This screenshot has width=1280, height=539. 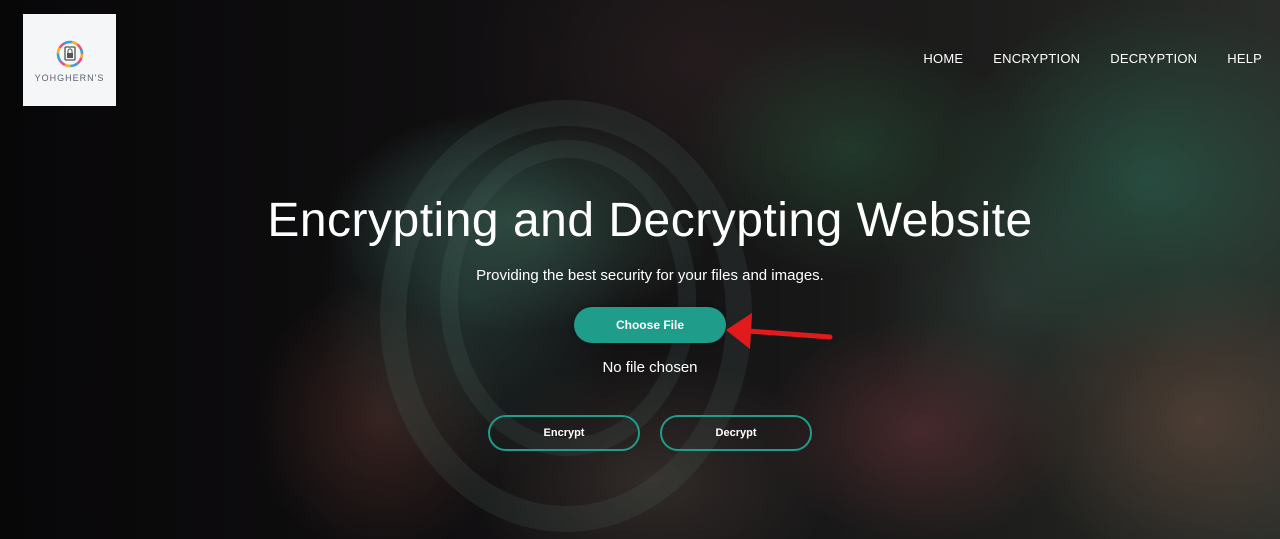 What do you see at coordinates (1153, 58) in the screenshot?
I see `nav-item-decryption: DECRYPTION` at bounding box center [1153, 58].